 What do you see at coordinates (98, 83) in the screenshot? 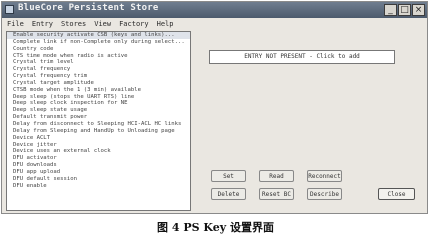
I see `list-item: Crystal target amplitude` at bounding box center [98, 83].